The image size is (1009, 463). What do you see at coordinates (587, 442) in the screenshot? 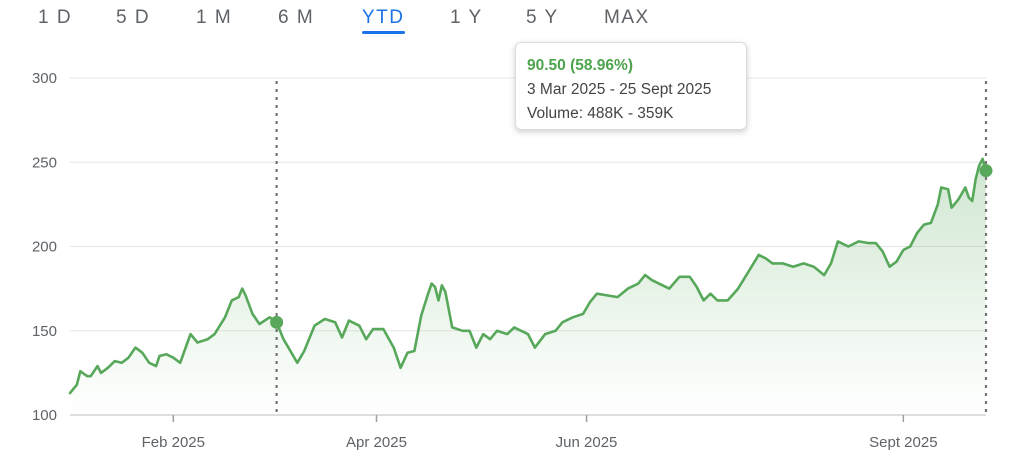
I see `x-tick-label: Jun 2025` at bounding box center [587, 442].